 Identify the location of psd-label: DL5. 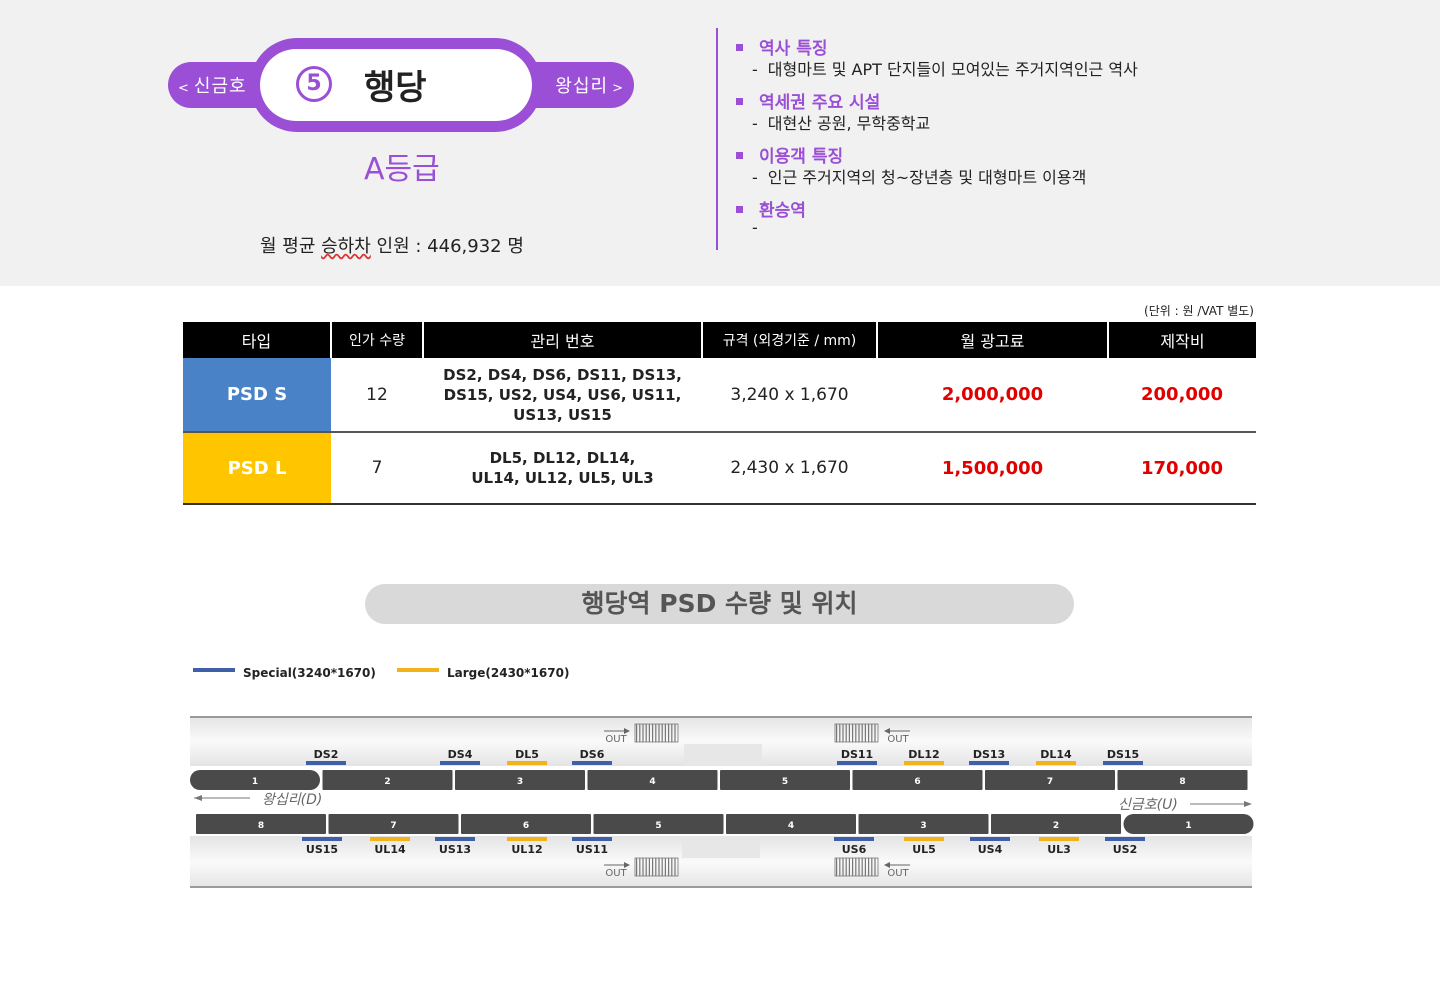
(527, 754).